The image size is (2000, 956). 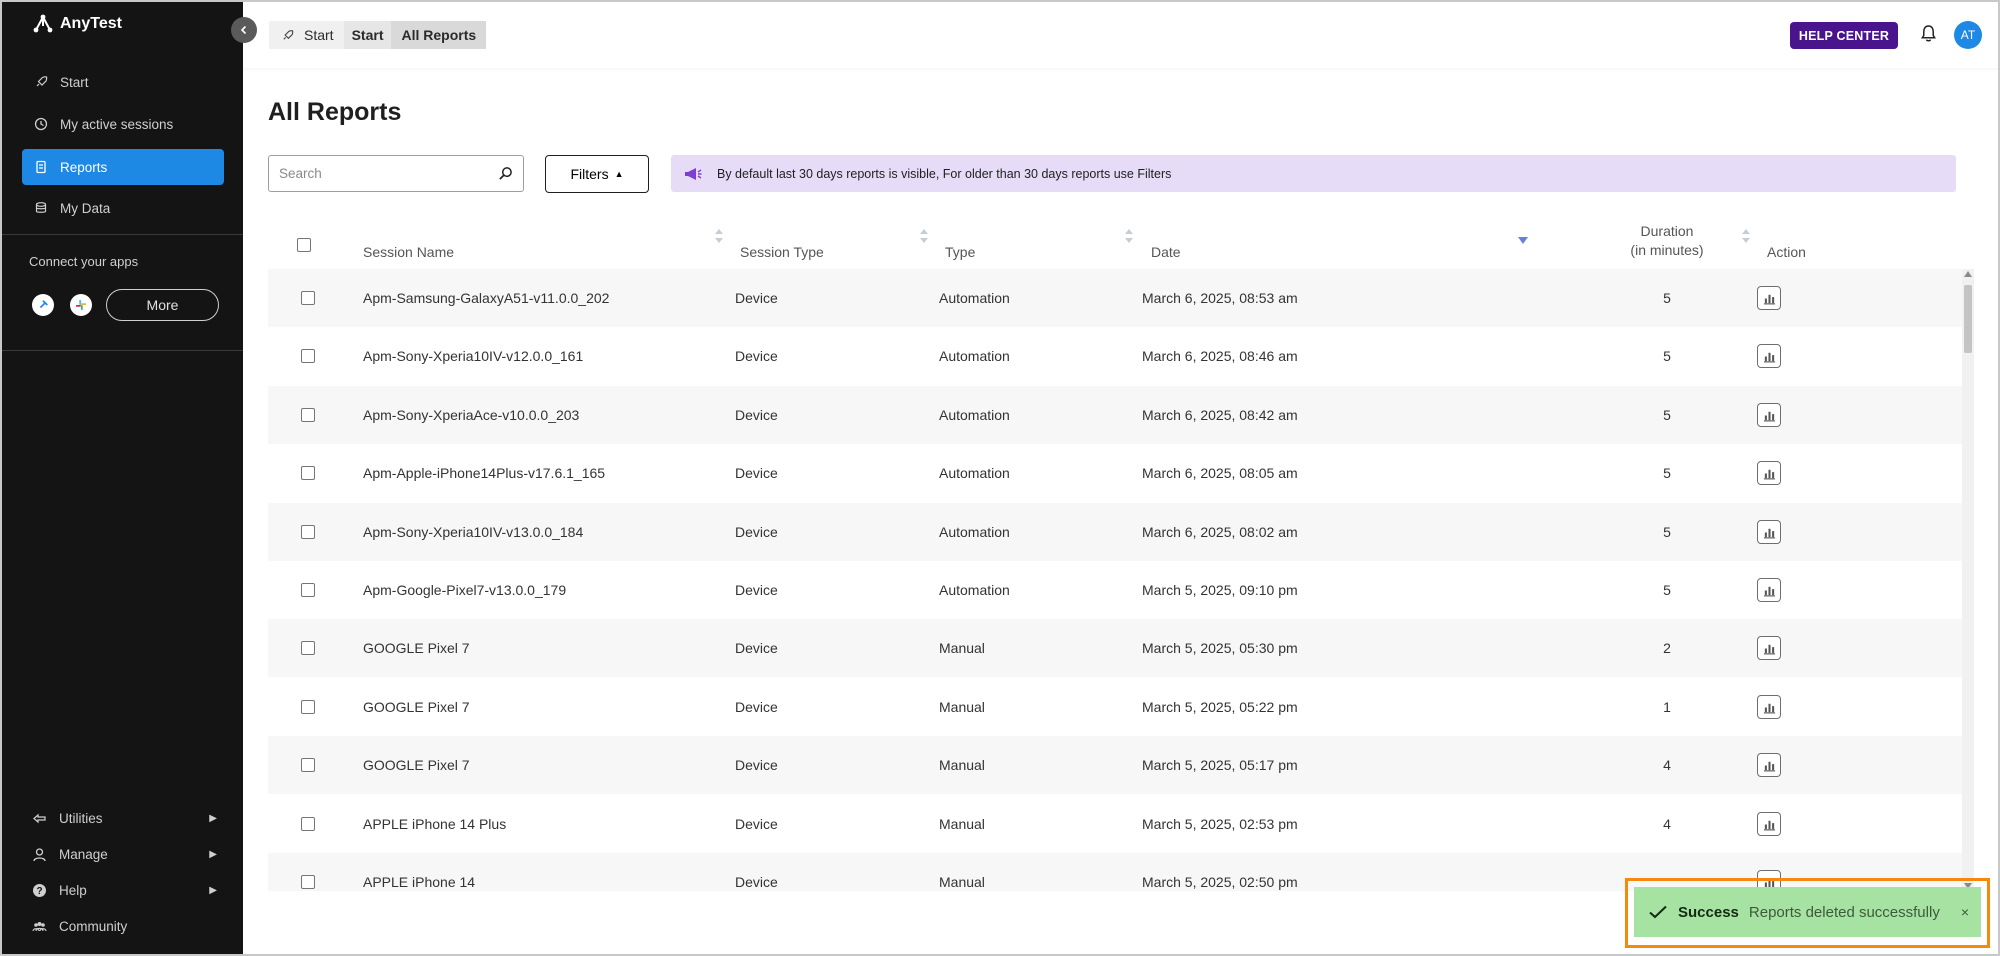 I want to click on success-toast: Success Reports deleted successfully ×, so click(x=1807, y=912).